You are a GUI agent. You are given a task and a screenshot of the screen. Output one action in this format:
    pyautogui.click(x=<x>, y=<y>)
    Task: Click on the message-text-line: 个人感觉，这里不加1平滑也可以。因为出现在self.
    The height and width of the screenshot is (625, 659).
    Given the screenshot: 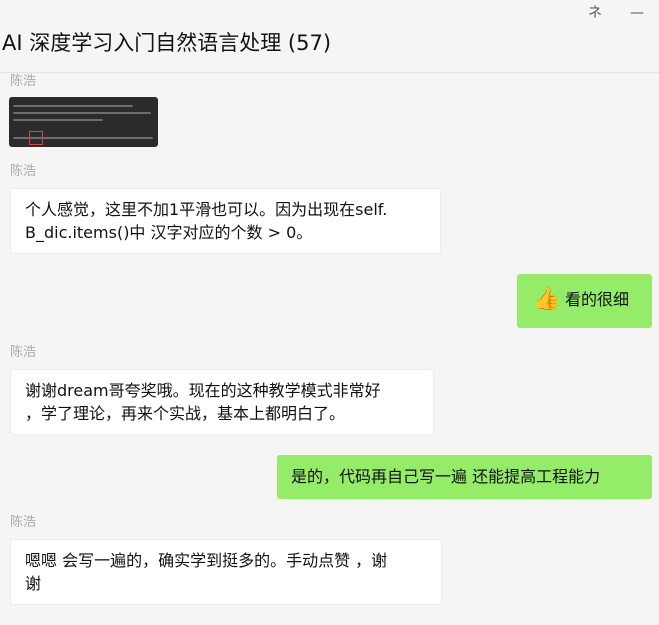 What is the action you would take?
    pyautogui.click(x=206, y=209)
    